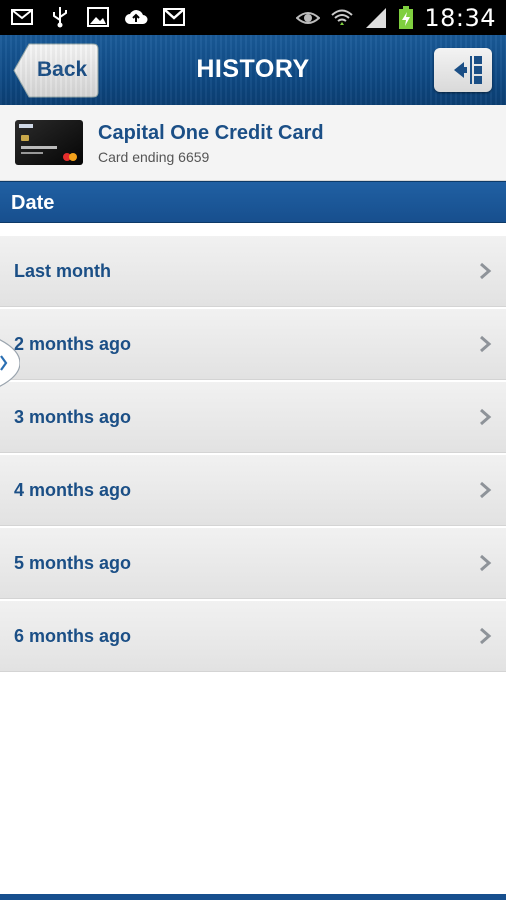  I want to click on gmail-icon, so click(174, 17).